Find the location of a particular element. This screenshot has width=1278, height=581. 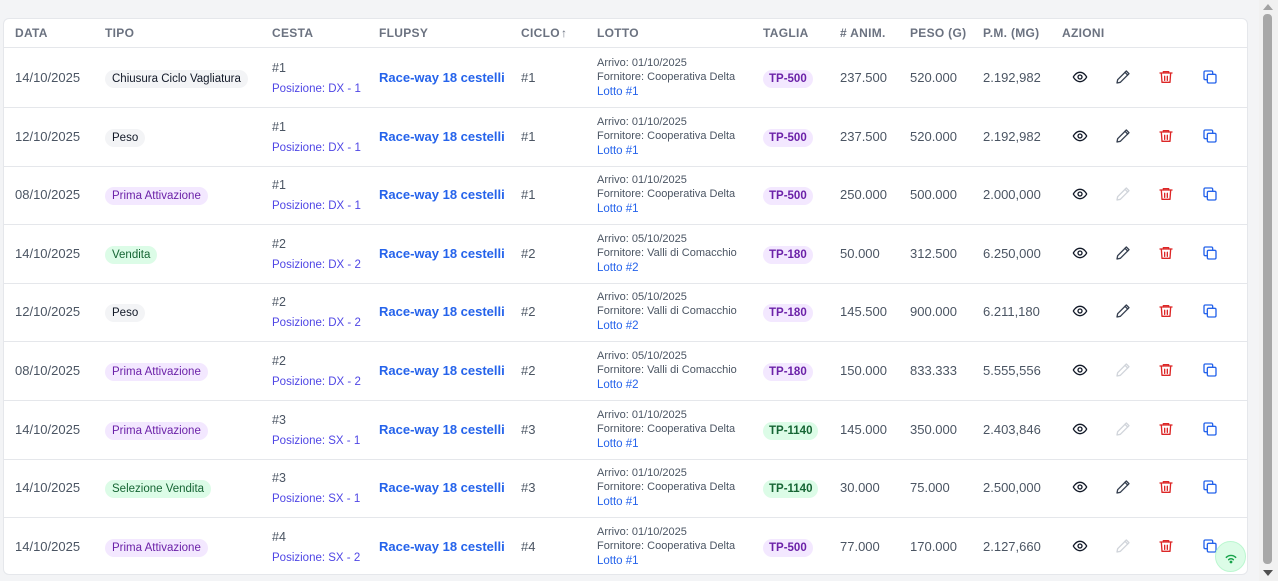

size-badge: TP-180 is located at coordinates (788, 372).